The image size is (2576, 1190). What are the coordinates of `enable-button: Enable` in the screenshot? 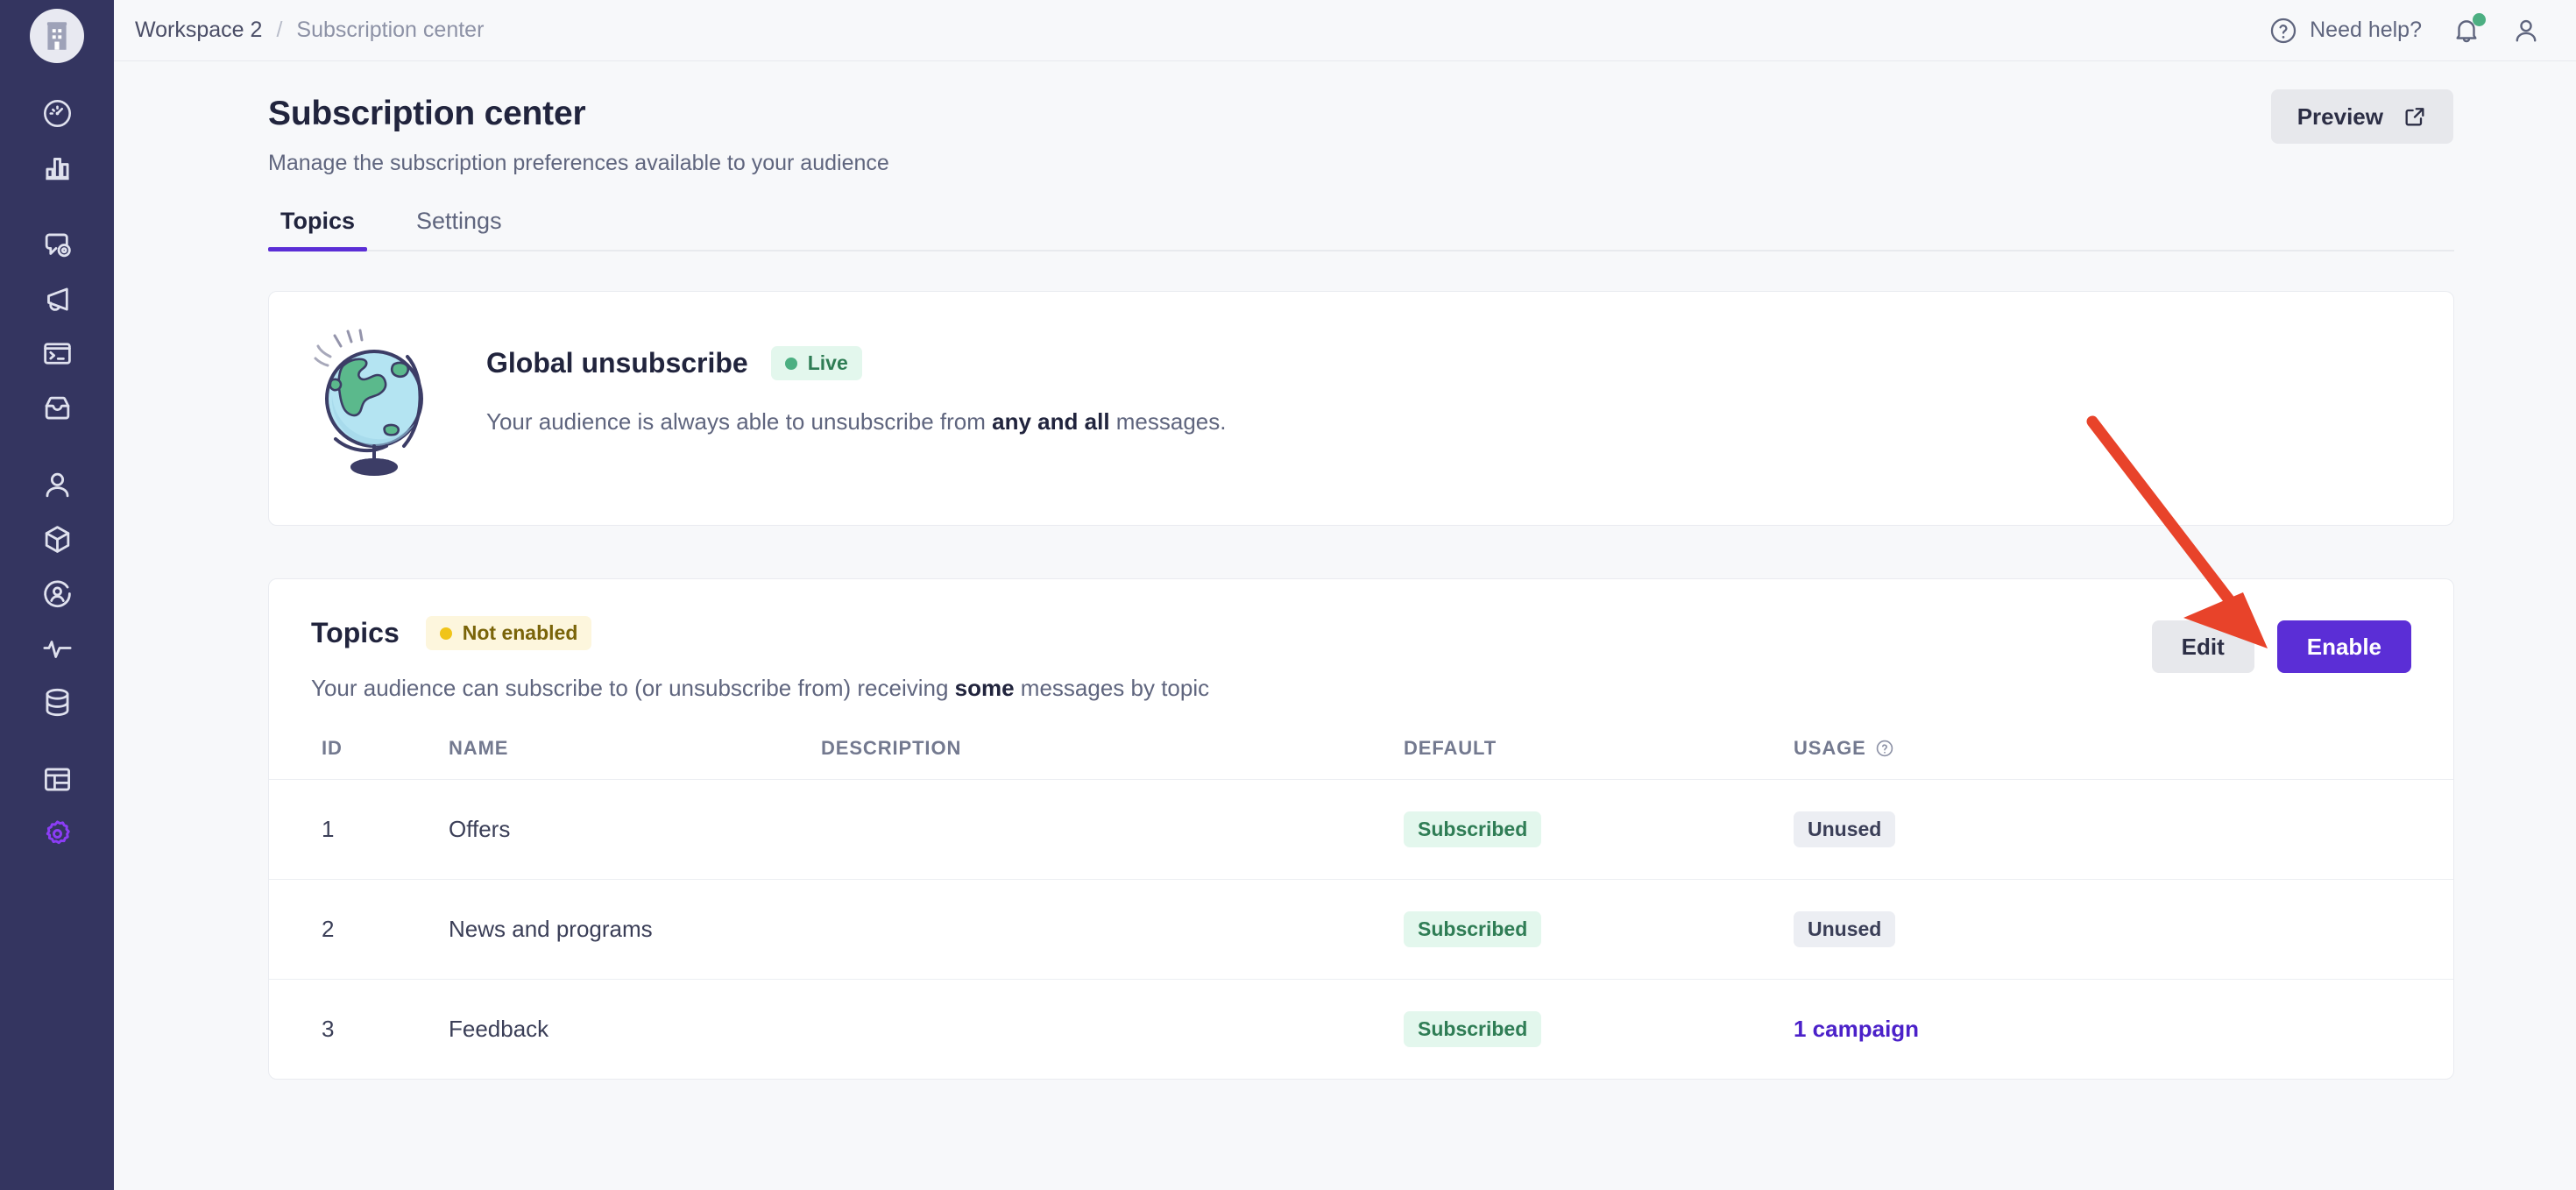 It's located at (2343, 646).